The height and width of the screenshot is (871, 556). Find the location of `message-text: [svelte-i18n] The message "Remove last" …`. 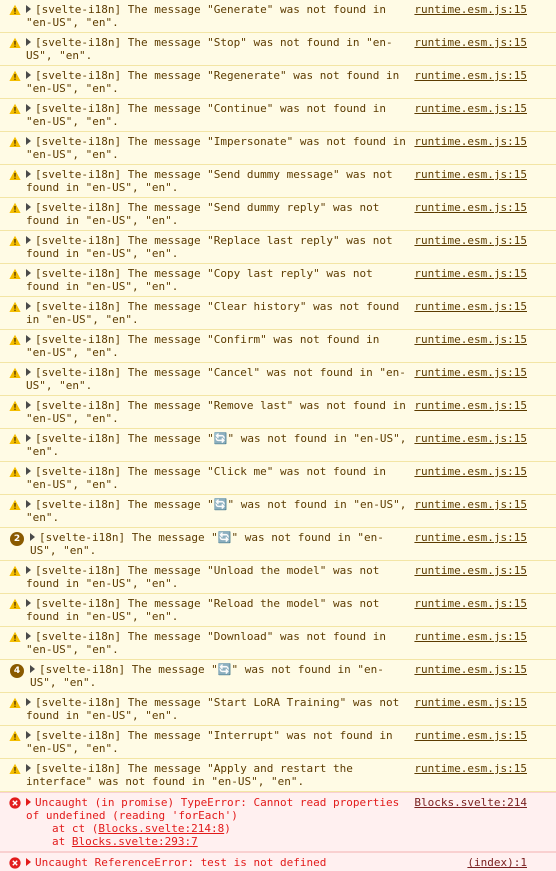

message-text: [svelte-i18n] The message "Remove last" … is located at coordinates (219, 412).